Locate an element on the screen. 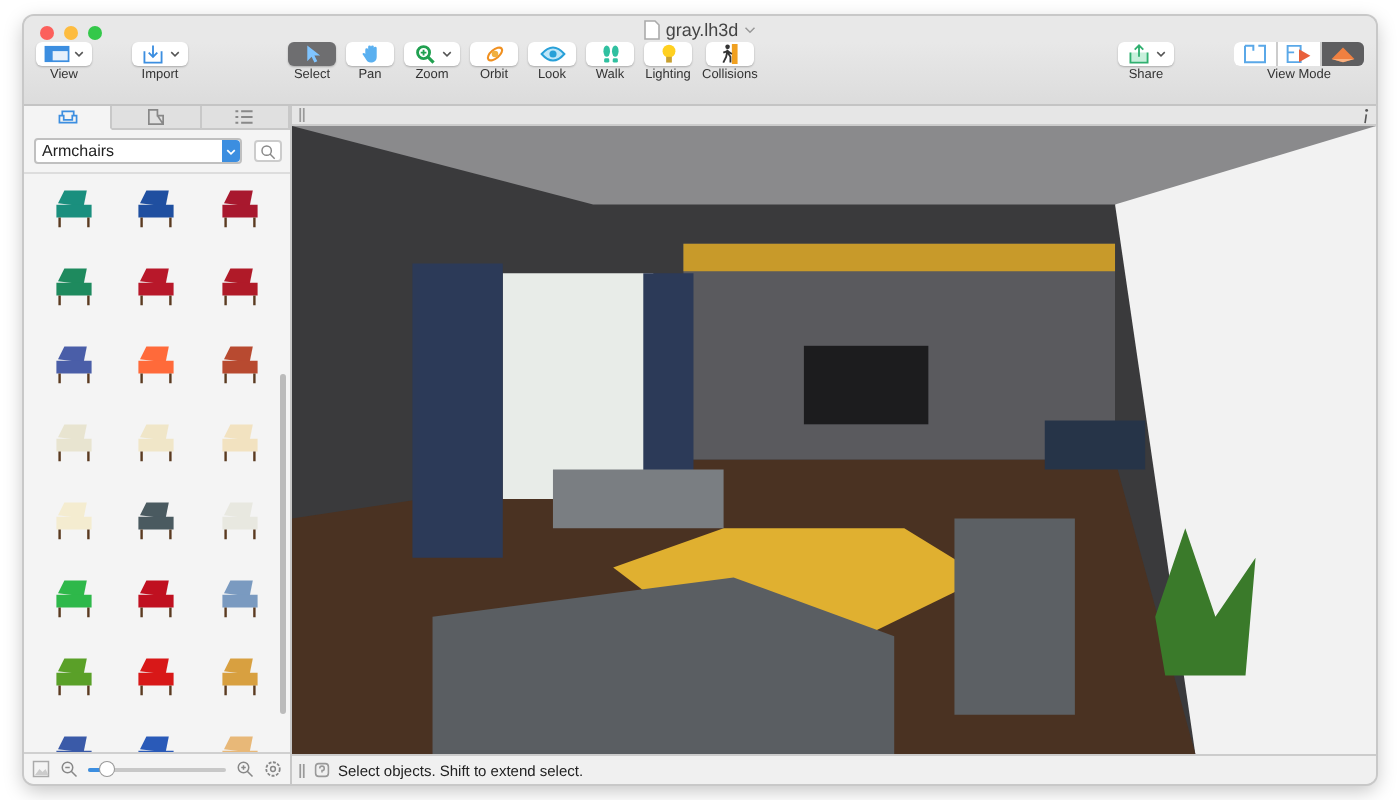 This screenshot has width=1400, height=800. plan-icon is located at coordinates (1255, 54).